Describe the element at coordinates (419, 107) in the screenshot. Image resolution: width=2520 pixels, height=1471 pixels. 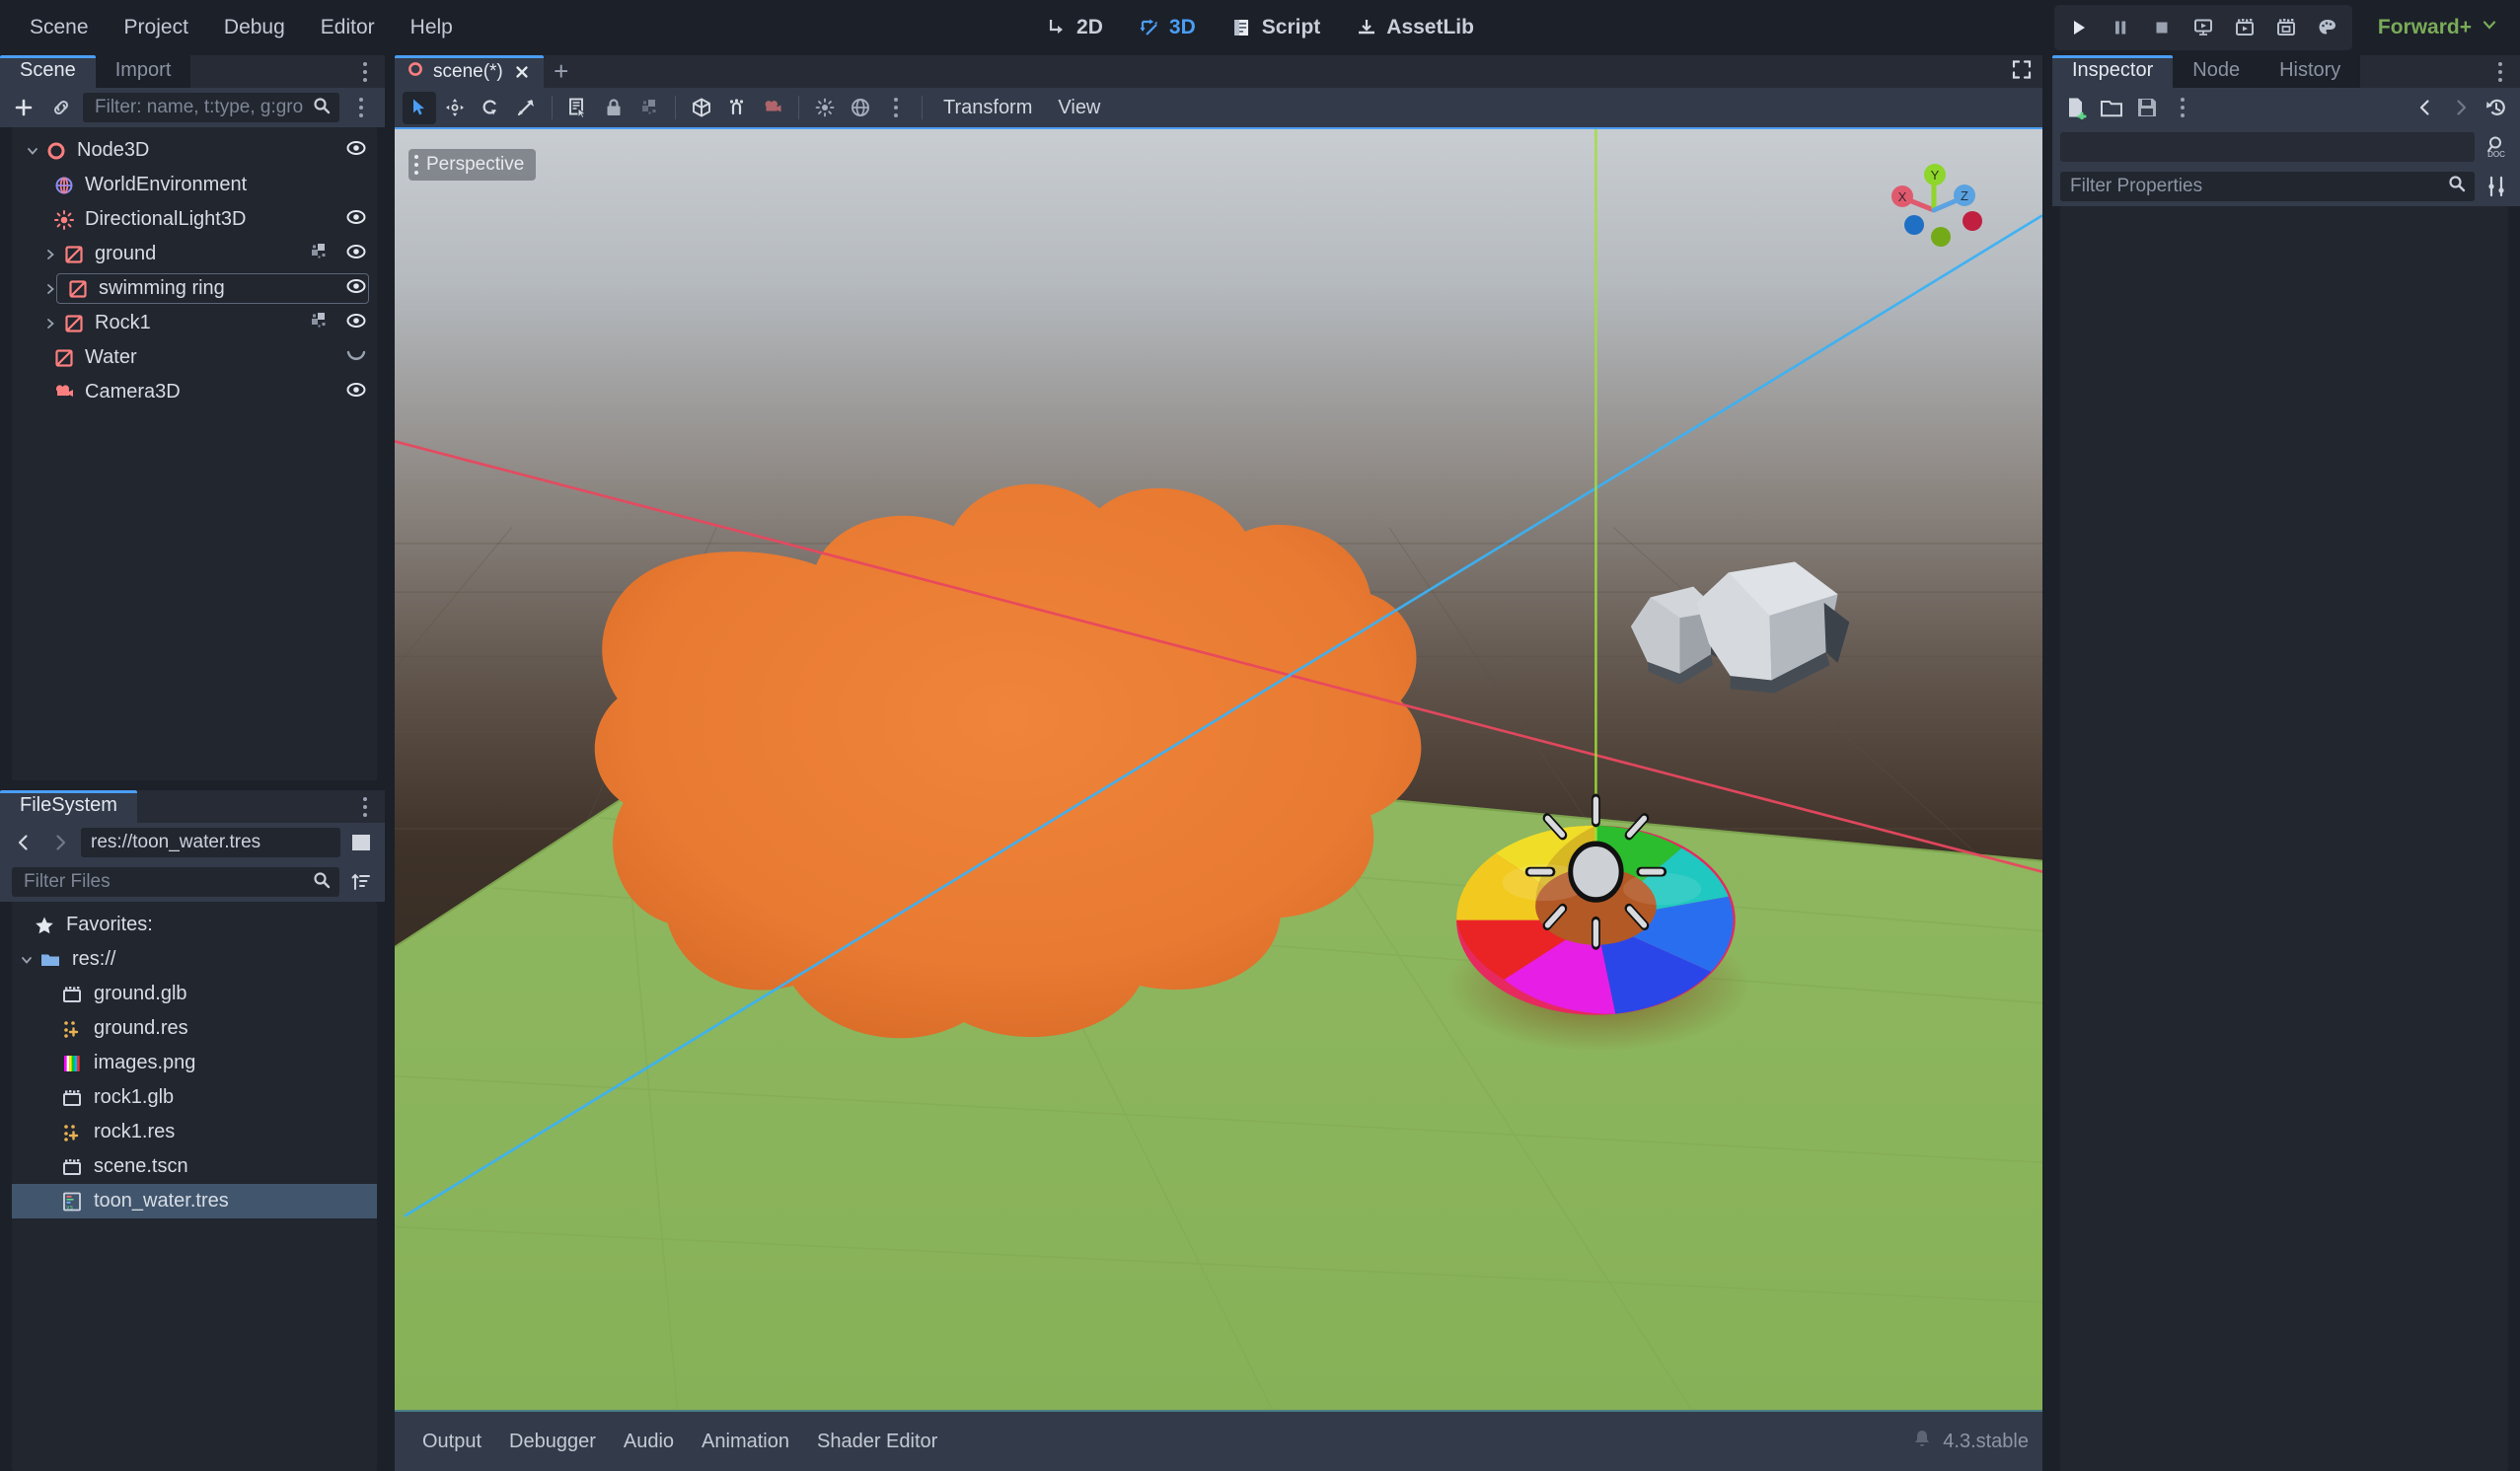
I see `select-mode-button` at that location.